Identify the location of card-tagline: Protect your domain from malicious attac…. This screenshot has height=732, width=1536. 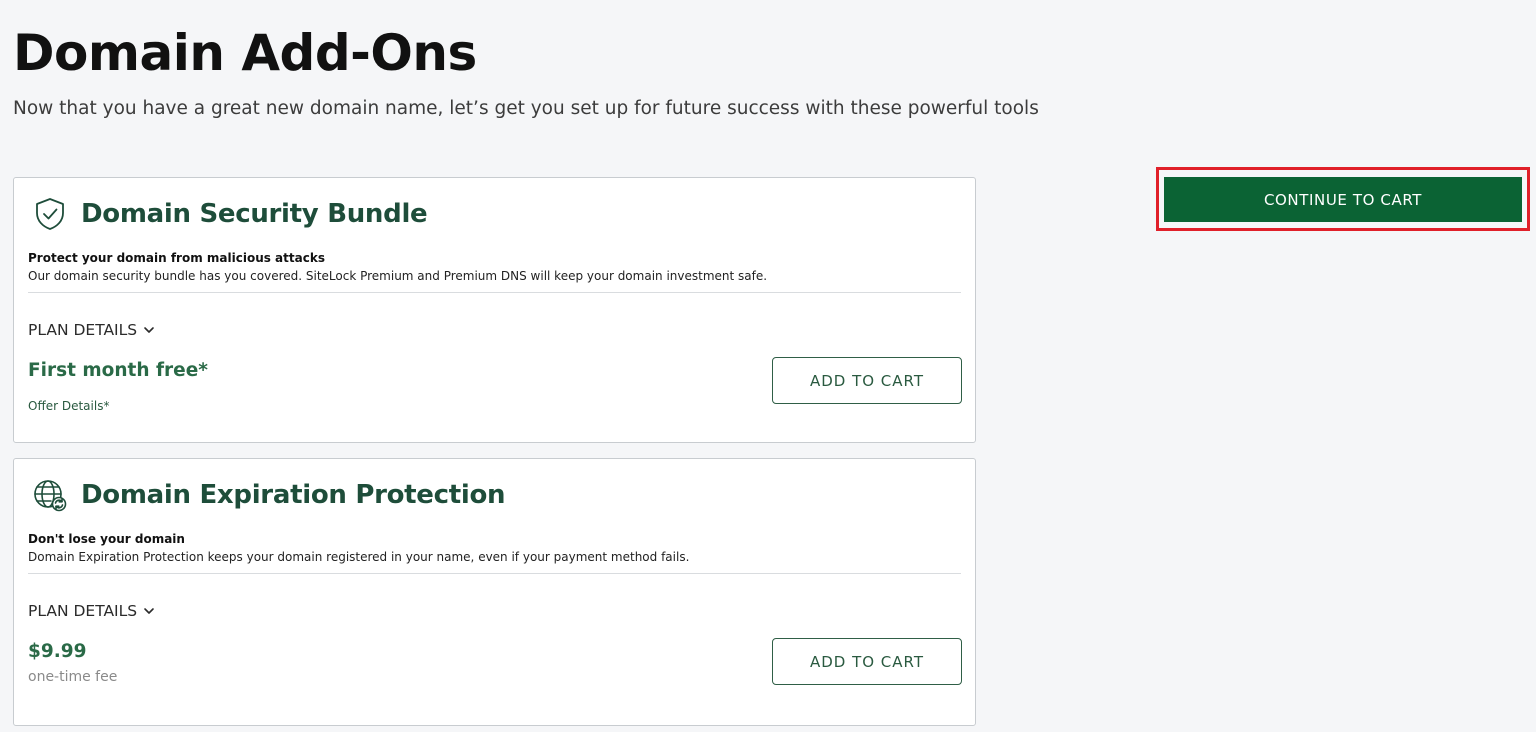
(176, 258).